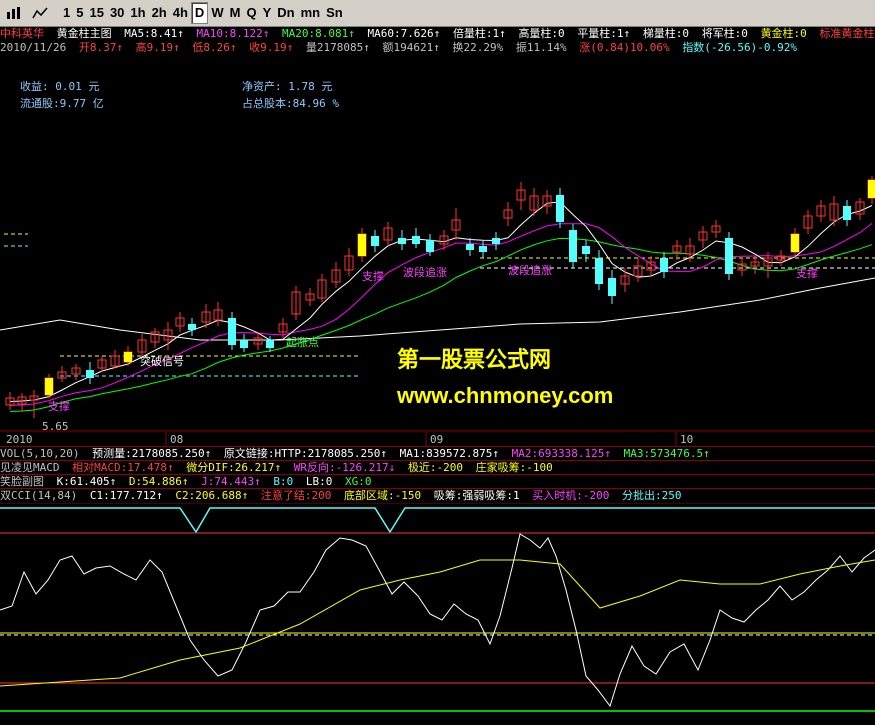 The height and width of the screenshot is (725, 875). What do you see at coordinates (285, 13) in the screenshot?
I see `period-n-days: Dn` at bounding box center [285, 13].